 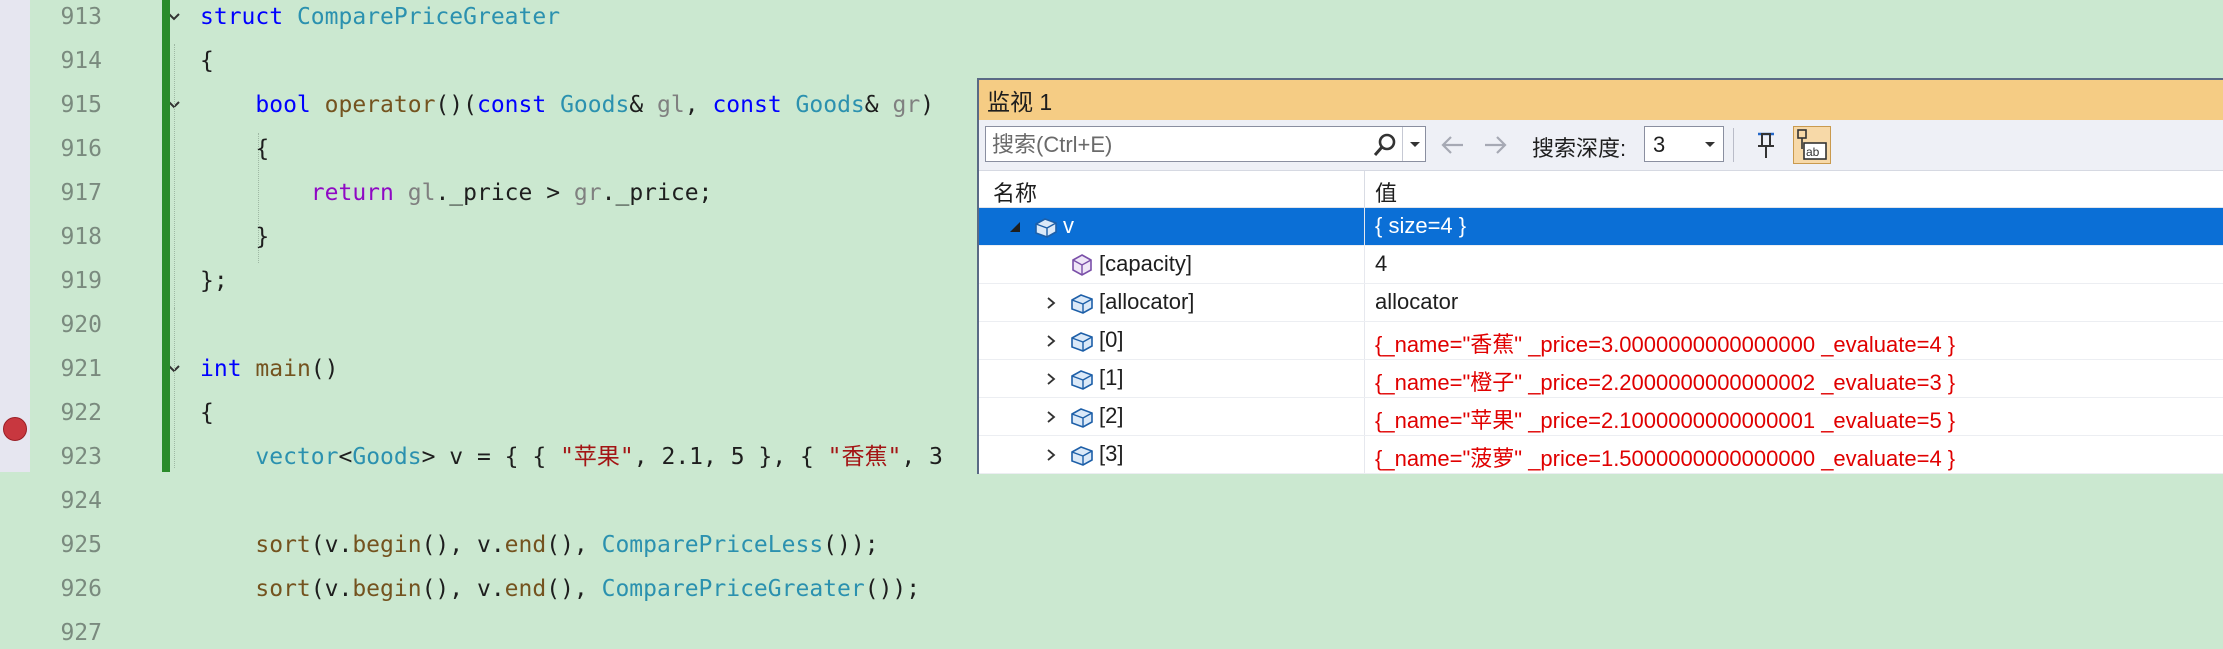 What do you see at coordinates (81, 105) in the screenshot?
I see `line-number: 915` at bounding box center [81, 105].